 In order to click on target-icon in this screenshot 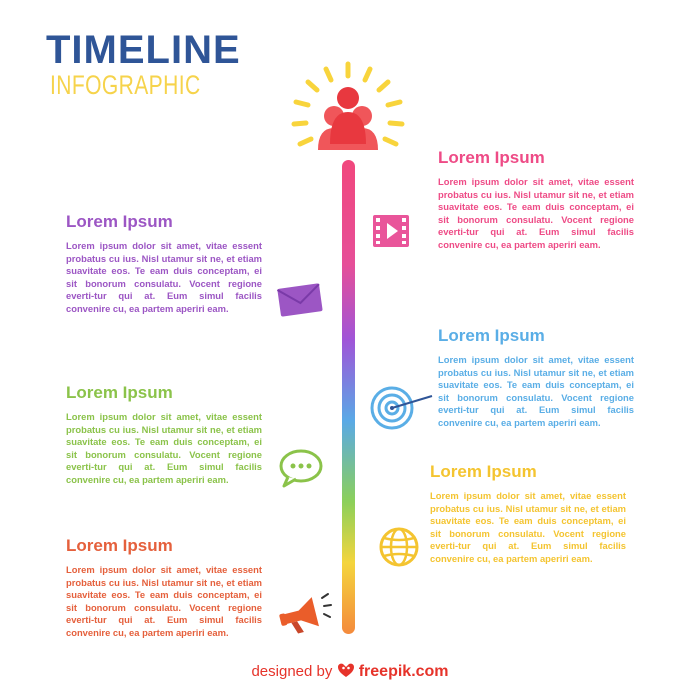, I will do `click(401, 408)`.